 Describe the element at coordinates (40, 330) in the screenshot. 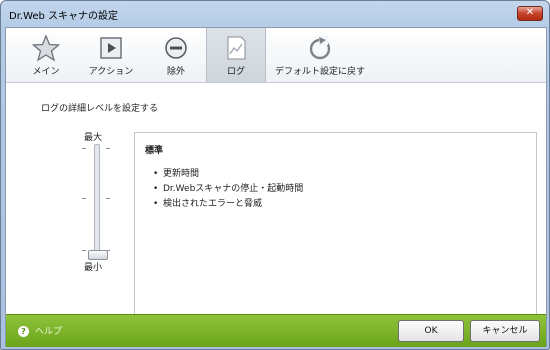

I see `help-link: ? ヘルプ` at that location.